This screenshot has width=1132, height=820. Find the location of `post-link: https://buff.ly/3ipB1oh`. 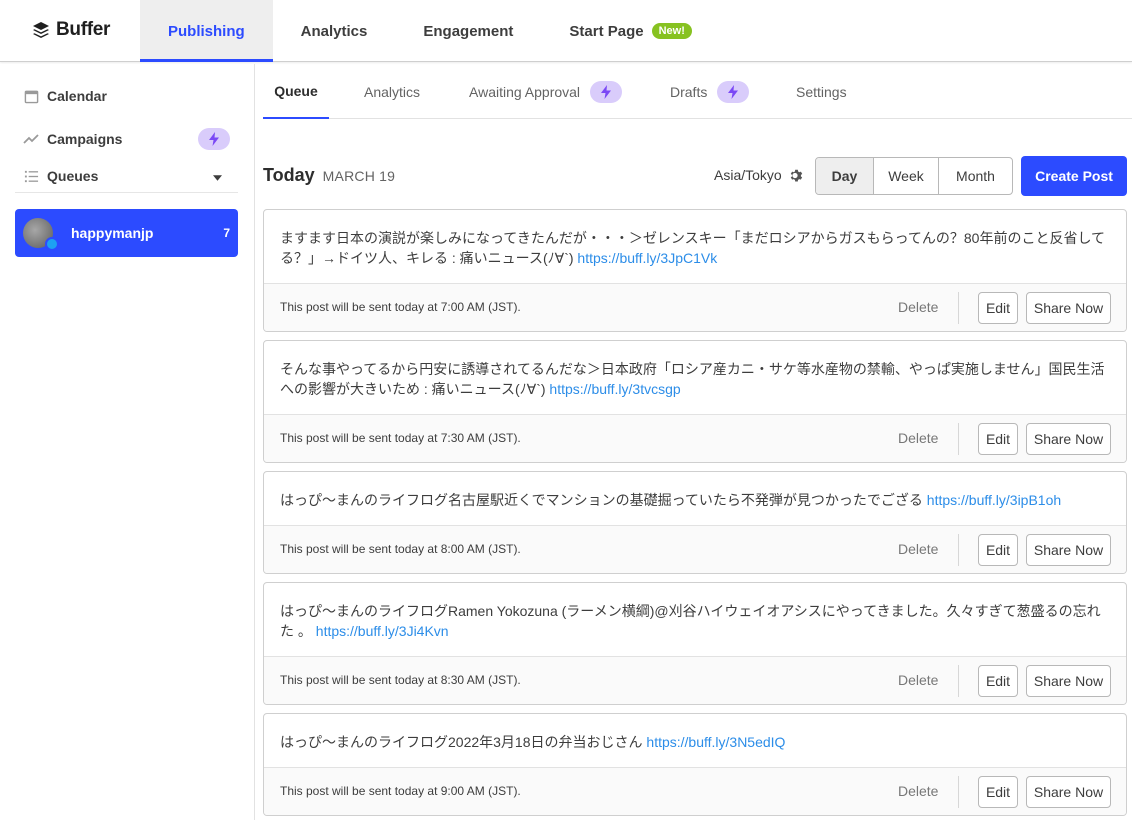

post-link: https://buff.ly/3ipB1oh is located at coordinates (994, 500).